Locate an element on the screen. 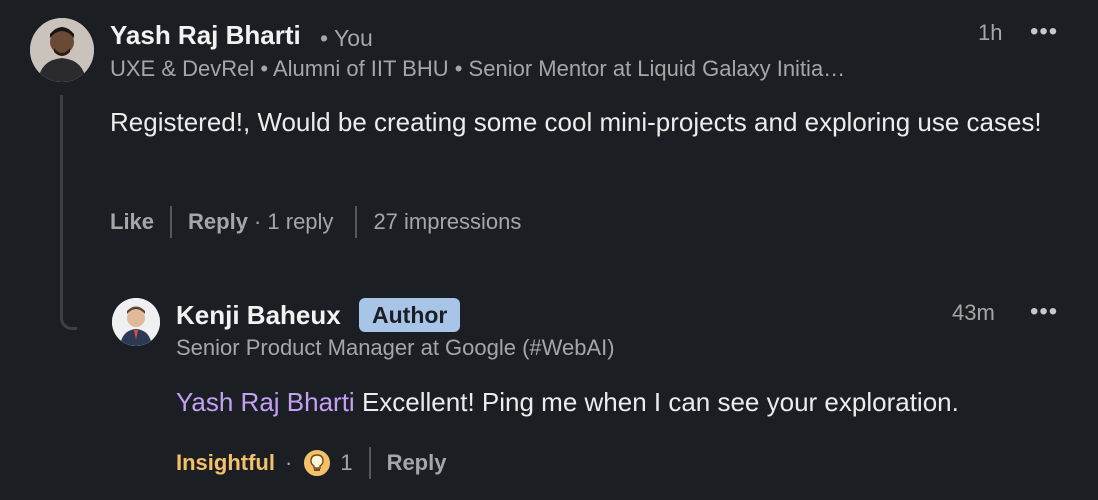  reply-count: · 1 reply is located at coordinates (293, 222).